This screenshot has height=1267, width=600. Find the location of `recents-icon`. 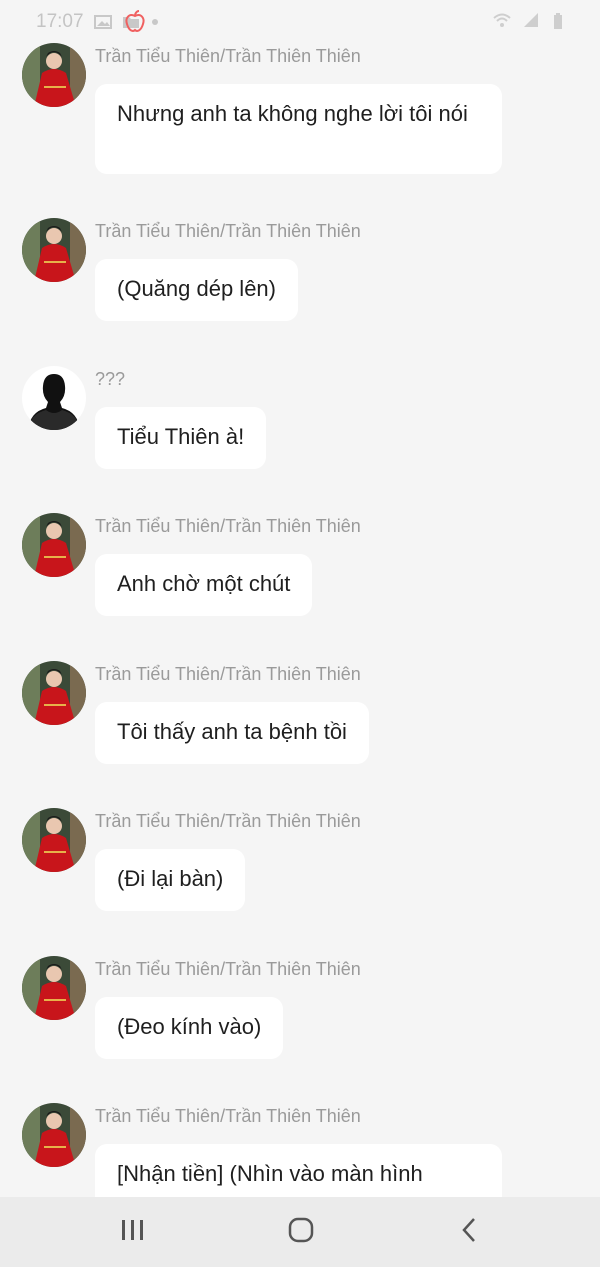

recents-icon is located at coordinates (133, 1232).